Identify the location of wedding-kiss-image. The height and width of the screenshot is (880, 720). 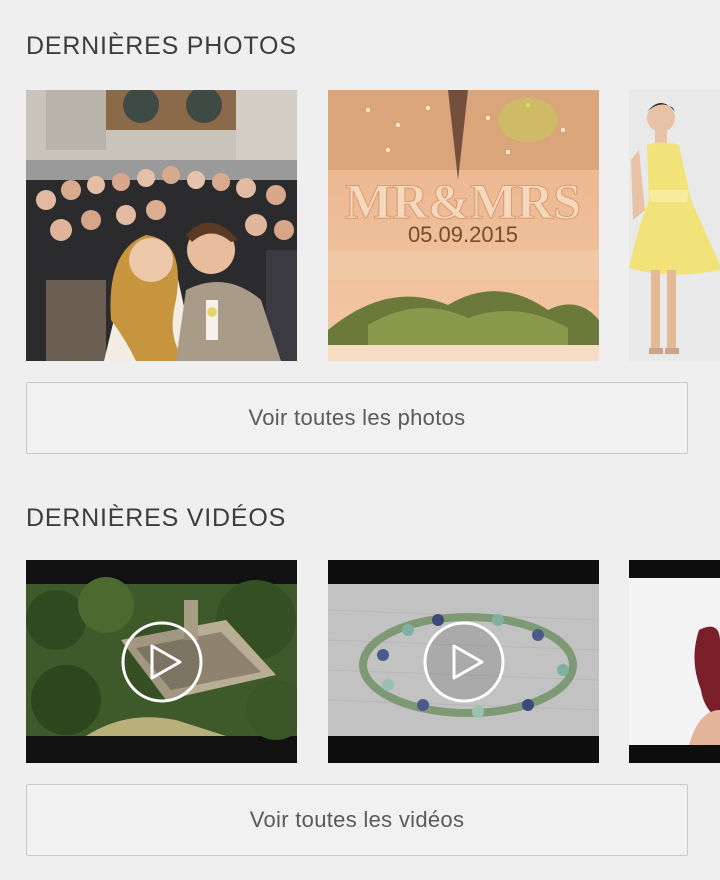
(161, 225).